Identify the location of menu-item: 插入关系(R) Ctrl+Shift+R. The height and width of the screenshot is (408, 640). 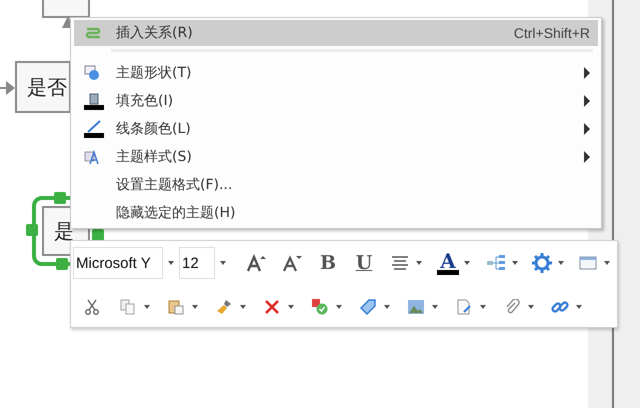
(336, 33).